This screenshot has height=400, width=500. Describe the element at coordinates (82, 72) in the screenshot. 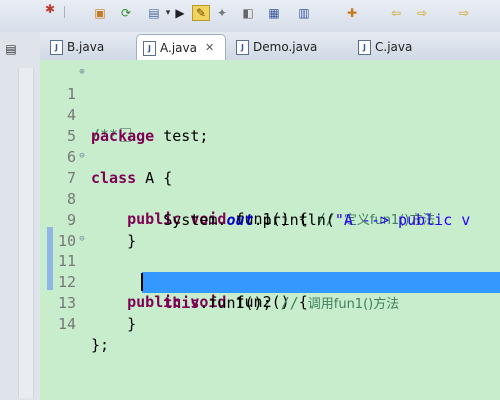

I see `fold-expand-icon: ⊕` at that location.